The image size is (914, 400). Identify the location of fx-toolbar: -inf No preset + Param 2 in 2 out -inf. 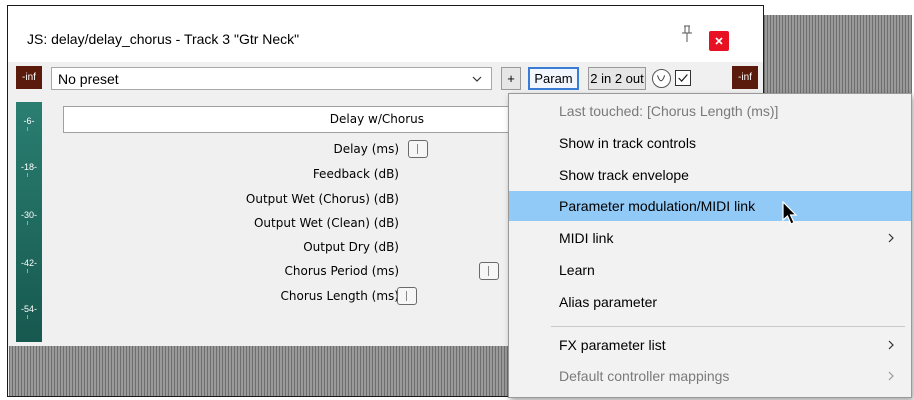
(385, 78).